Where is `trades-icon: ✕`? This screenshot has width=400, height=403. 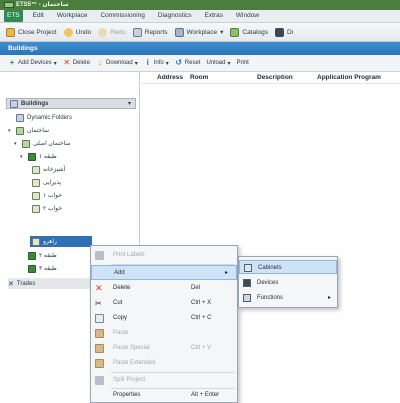
trades-icon: ✕ is located at coordinates (11, 284).